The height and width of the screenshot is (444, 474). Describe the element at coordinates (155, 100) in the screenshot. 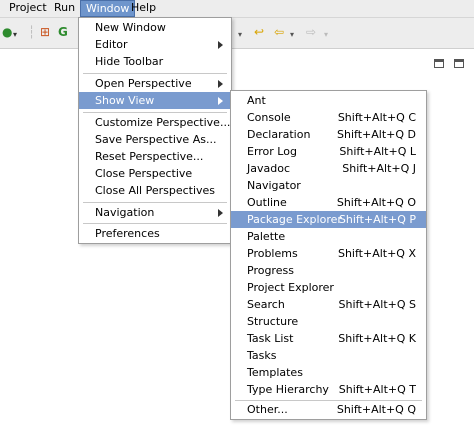

I see `menu-item-show-view: Show View` at that location.